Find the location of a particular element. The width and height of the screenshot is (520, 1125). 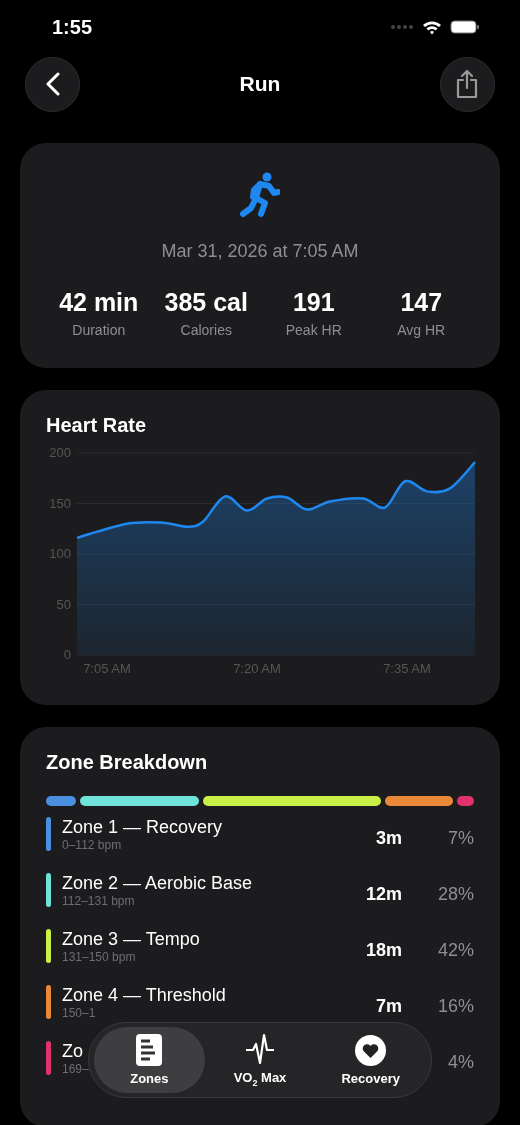

running-figure-icon is located at coordinates (260, 195).